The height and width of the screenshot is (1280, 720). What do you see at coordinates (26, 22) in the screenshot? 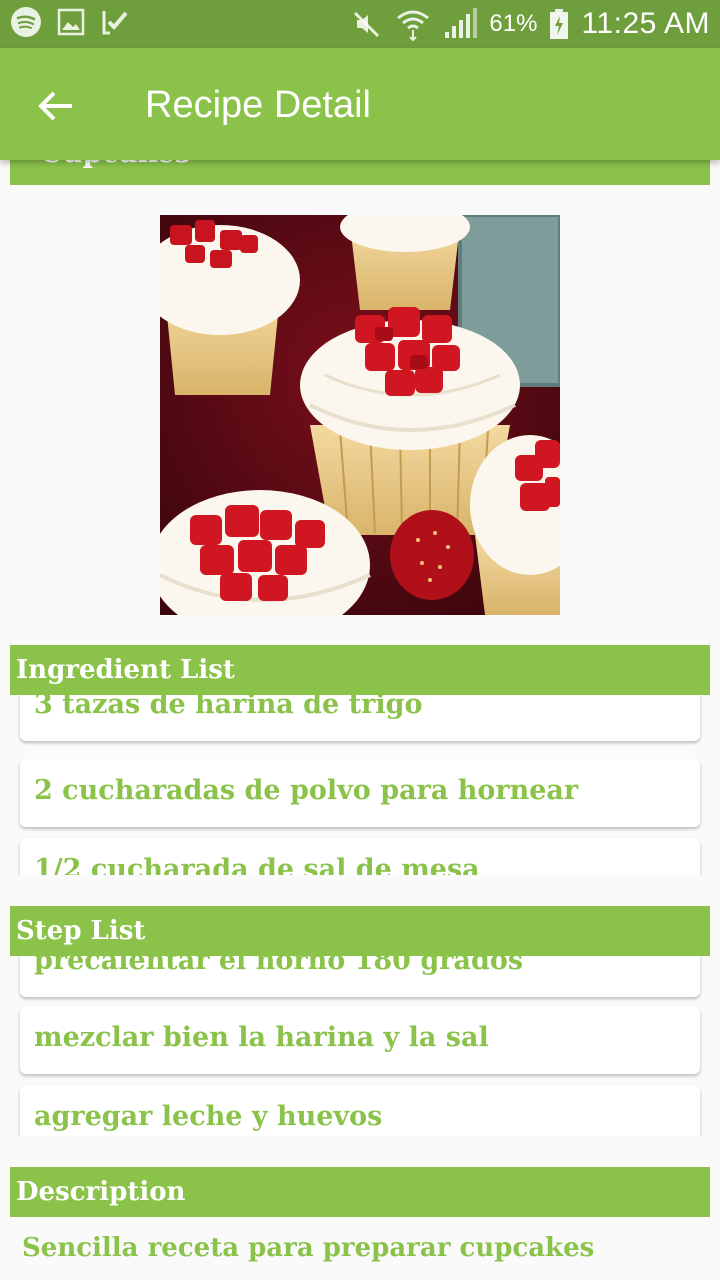
I see `spotify-icon` at bounding box center [26, 22].